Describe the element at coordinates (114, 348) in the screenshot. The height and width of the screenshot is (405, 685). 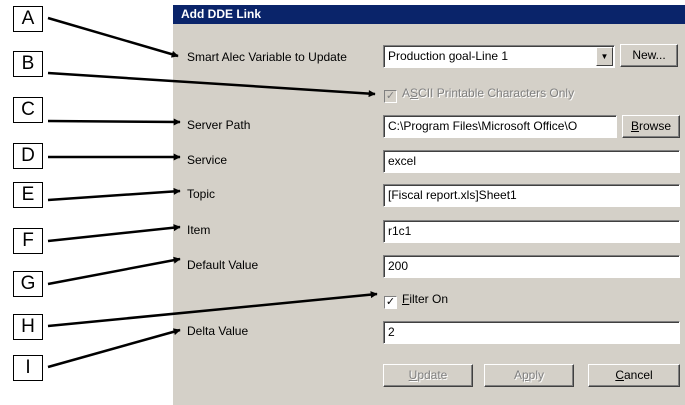
I see `callout-arrow-i` at that location.